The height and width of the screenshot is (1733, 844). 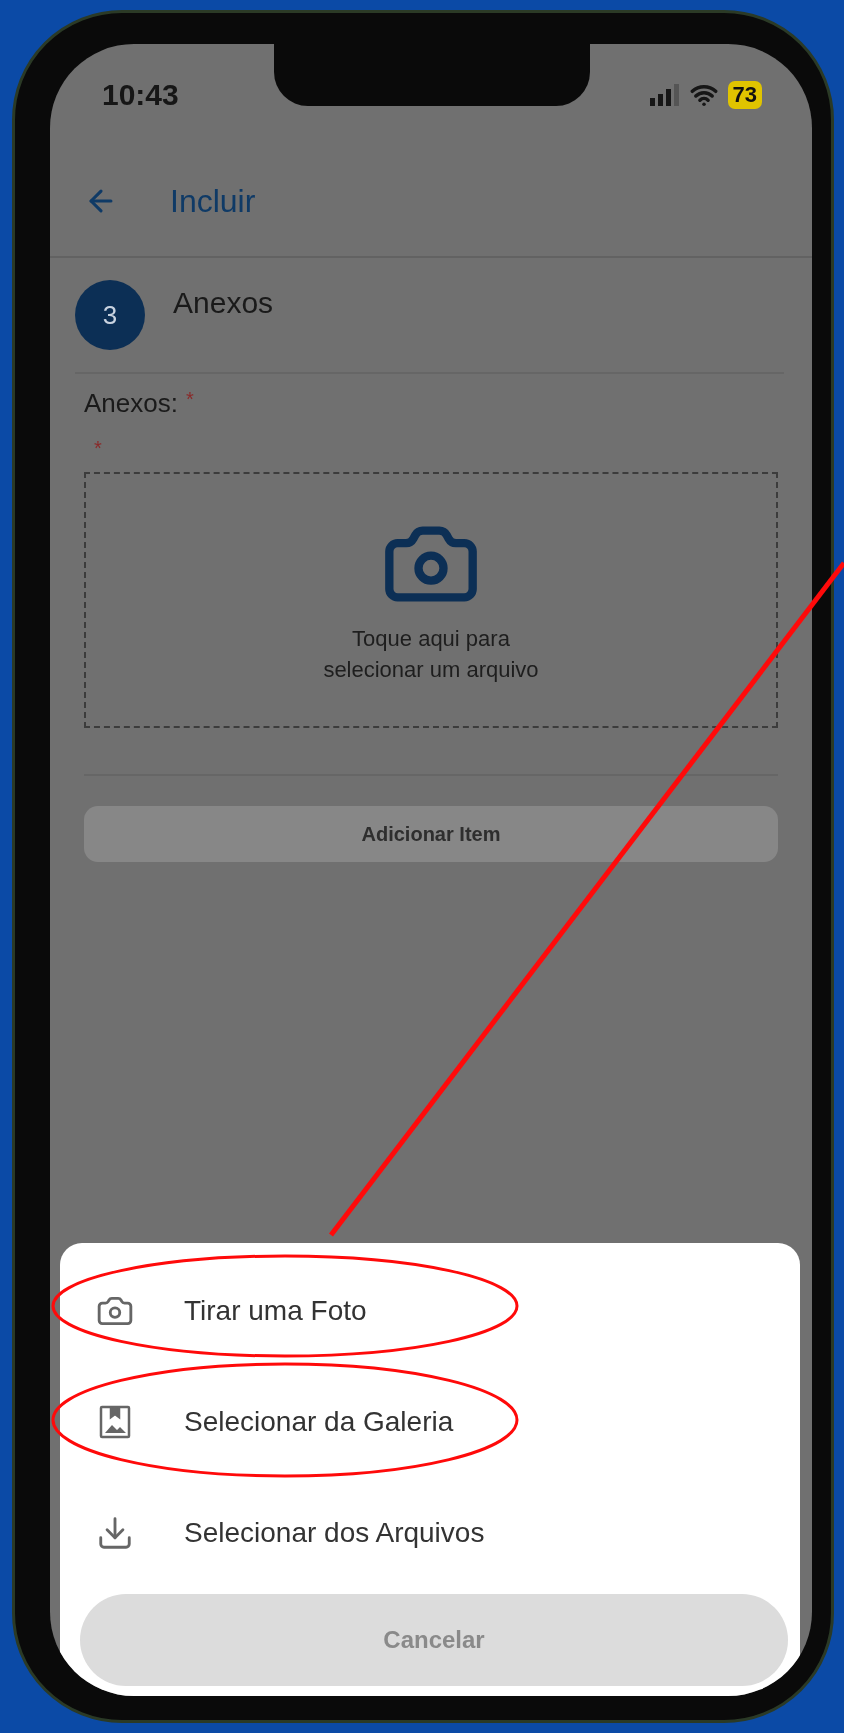 What do you see at coordinates (110, 315) in the screenshot?
I see `step-number: 3` at bounding box center [110, 315].